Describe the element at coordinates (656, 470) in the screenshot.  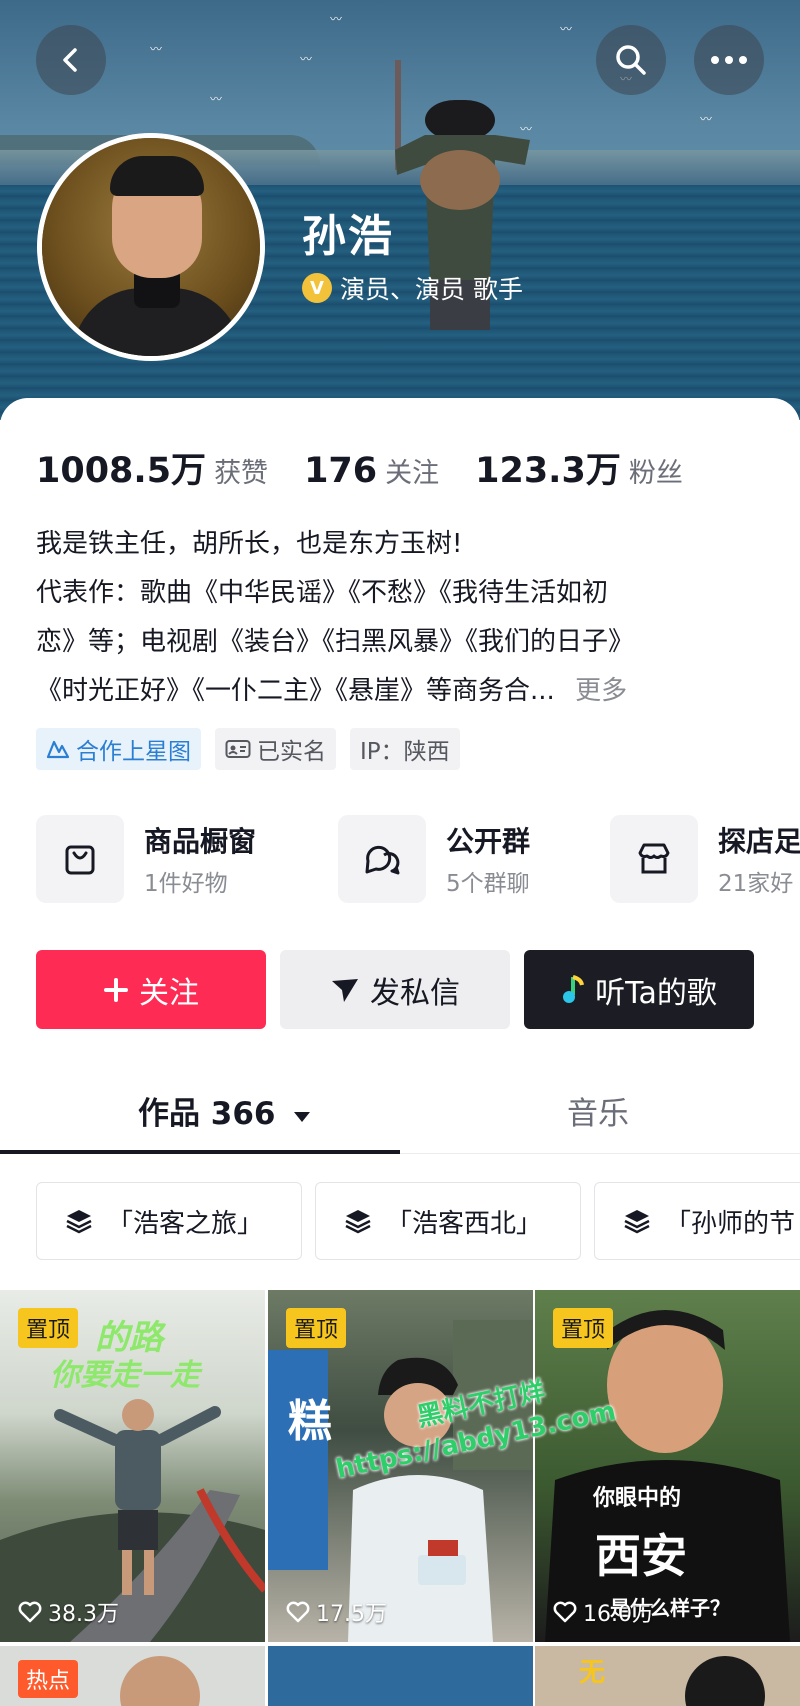
I see `followers-label: 粉丝` at that location.